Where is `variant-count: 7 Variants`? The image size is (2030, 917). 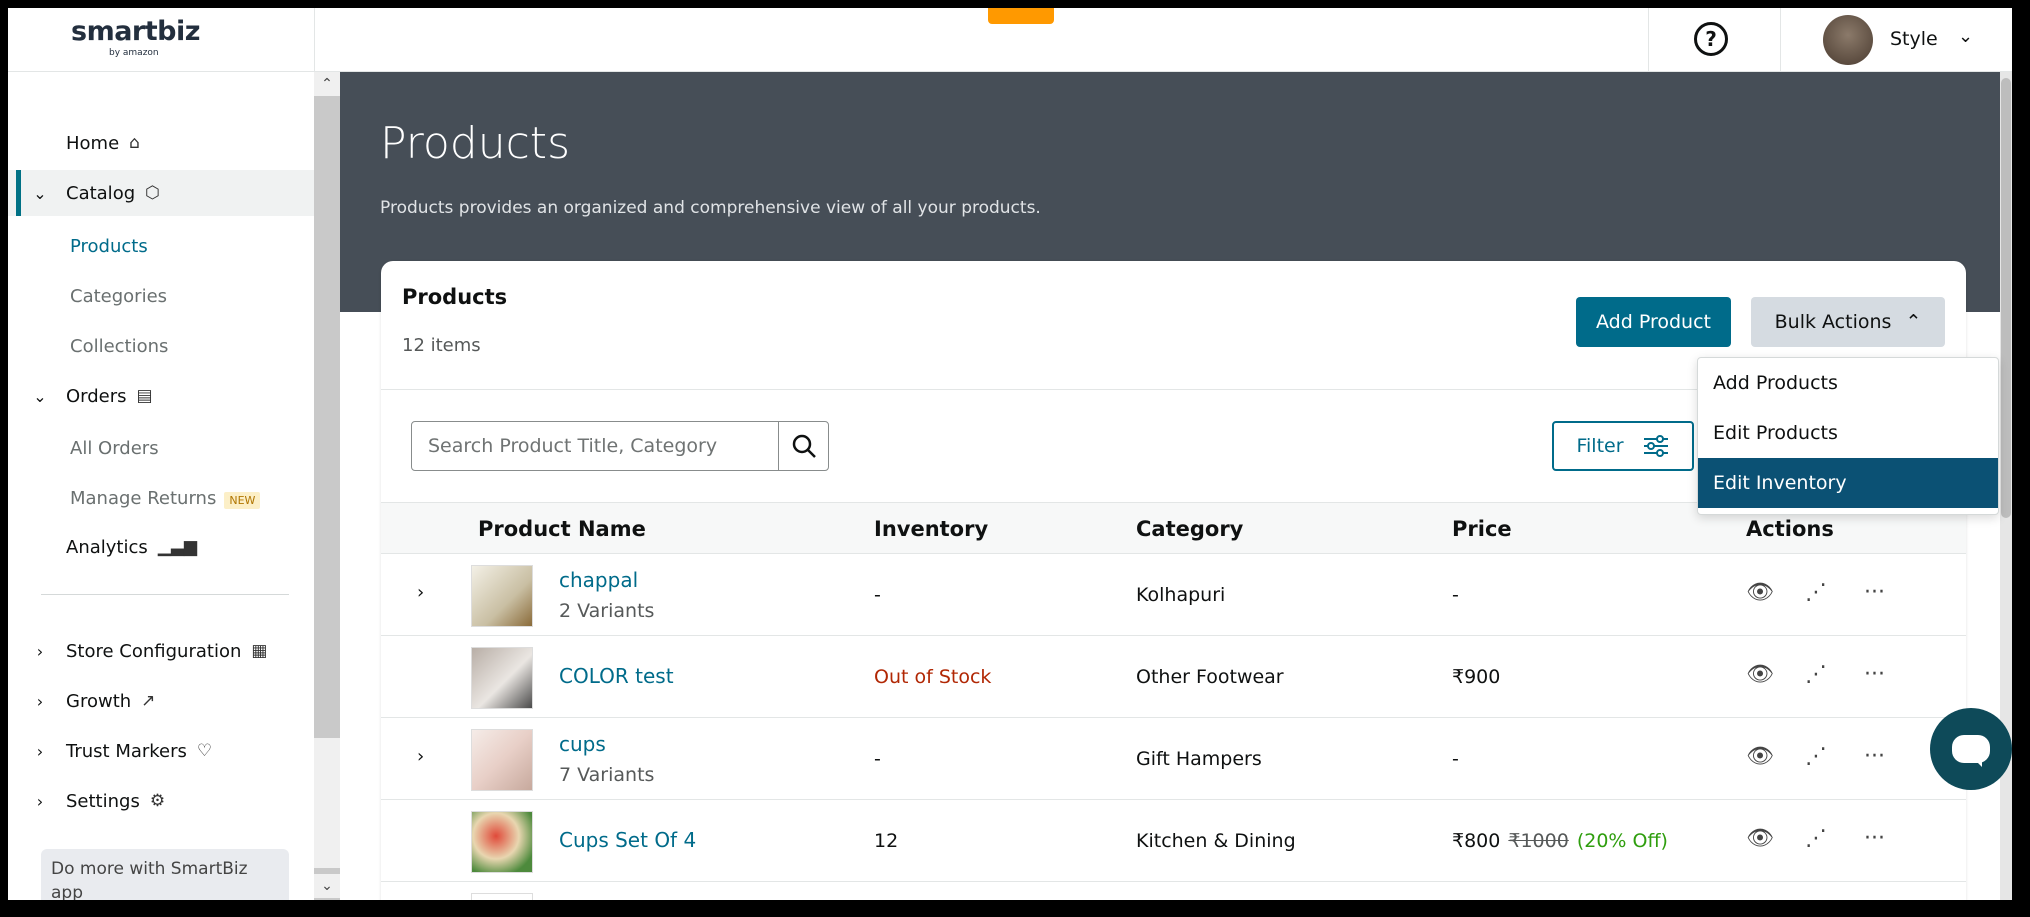 variant-count: 7 Variants is located at coordinates (607, 775).